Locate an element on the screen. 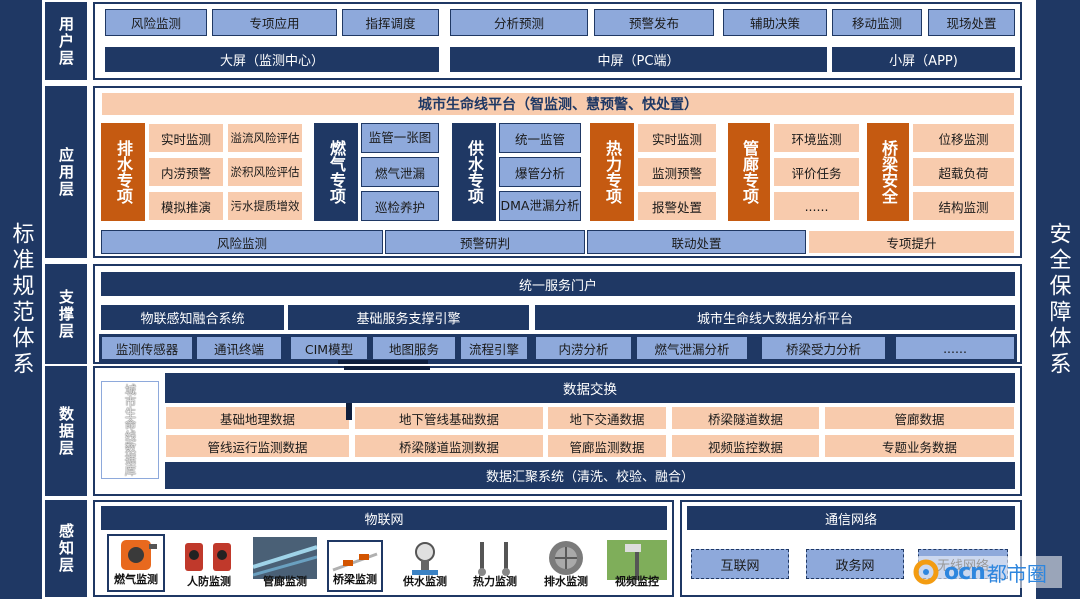 The width and height of the screenshot is (1080, 599). watermark-mark: ocn is located at coordinates (965, 572).